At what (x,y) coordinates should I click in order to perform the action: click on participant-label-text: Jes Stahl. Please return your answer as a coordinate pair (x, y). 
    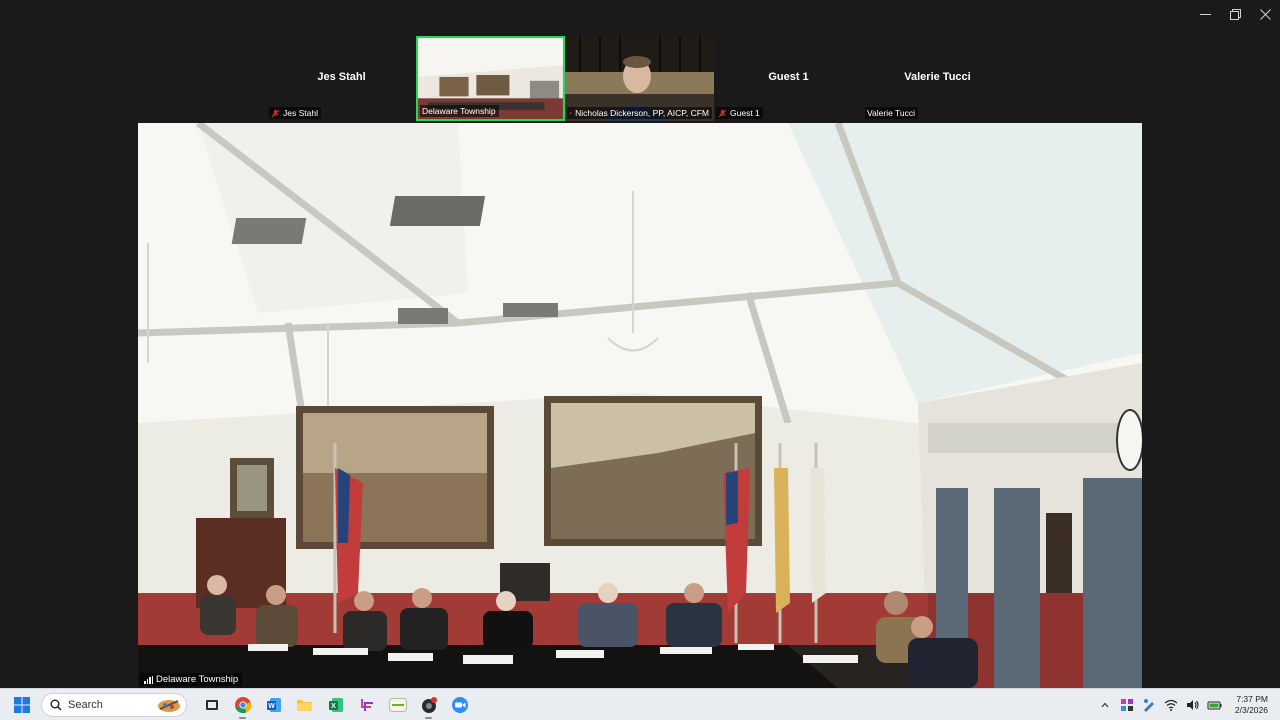
    Looking at the image, I should click on (300, 113).